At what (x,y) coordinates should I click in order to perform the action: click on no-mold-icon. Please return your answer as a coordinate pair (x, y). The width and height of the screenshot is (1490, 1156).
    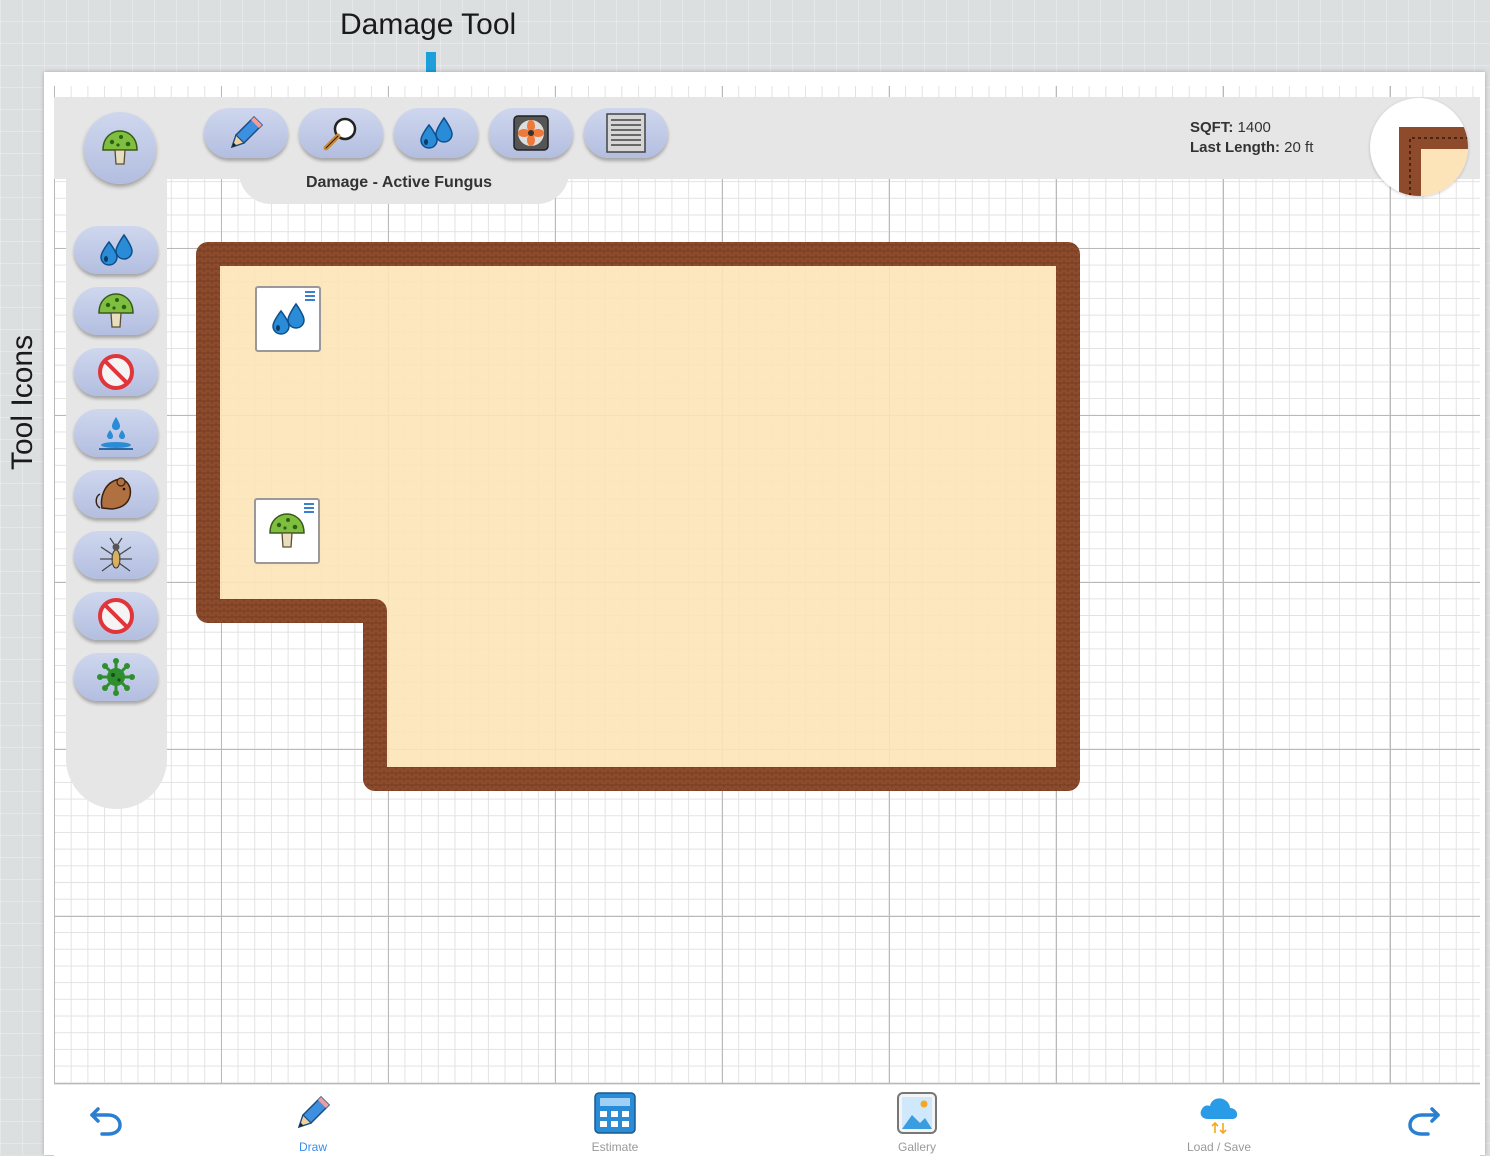
    Looking at the image, I should click on (116, 372).